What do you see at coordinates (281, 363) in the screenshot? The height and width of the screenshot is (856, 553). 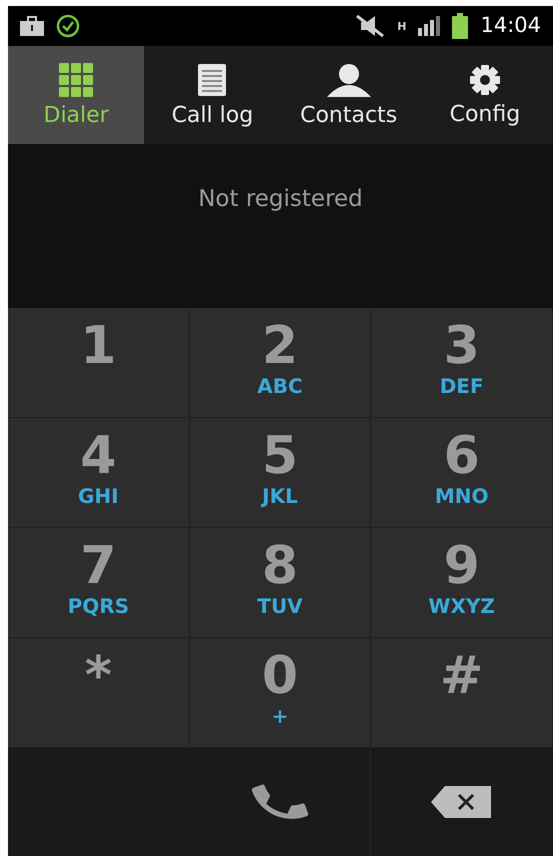 I see `dial-key: 2 ABC` at bounding box center [281, 363].